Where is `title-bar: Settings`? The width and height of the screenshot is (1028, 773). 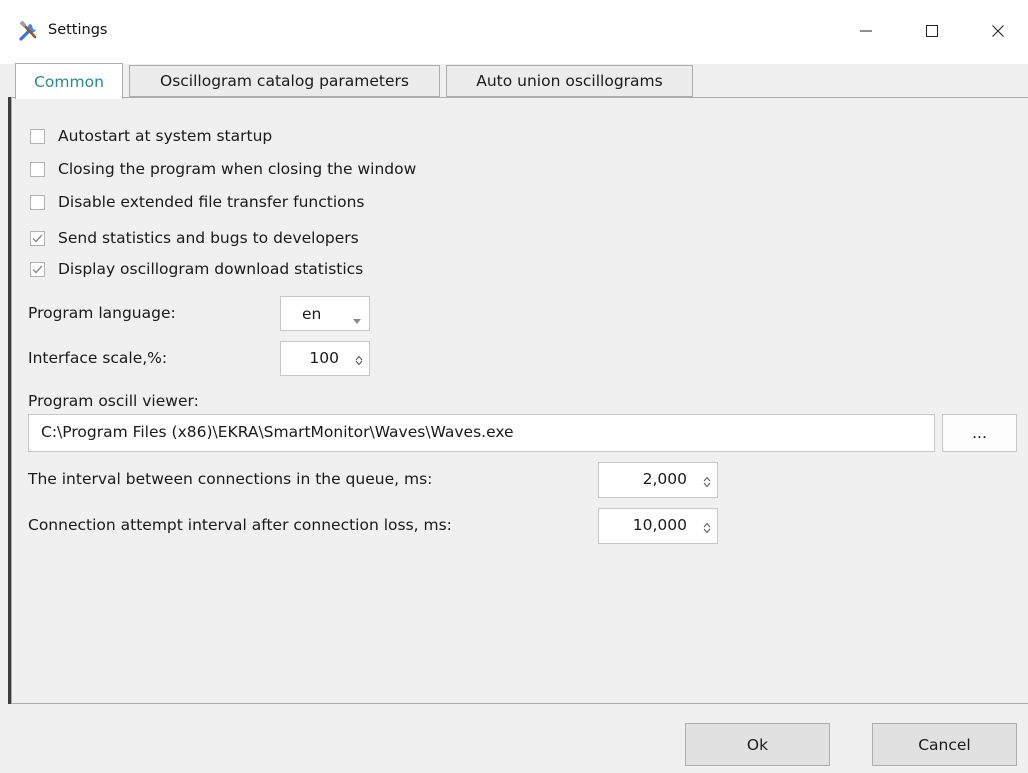 title-bar: Settings is located at coordinates (514, 32).